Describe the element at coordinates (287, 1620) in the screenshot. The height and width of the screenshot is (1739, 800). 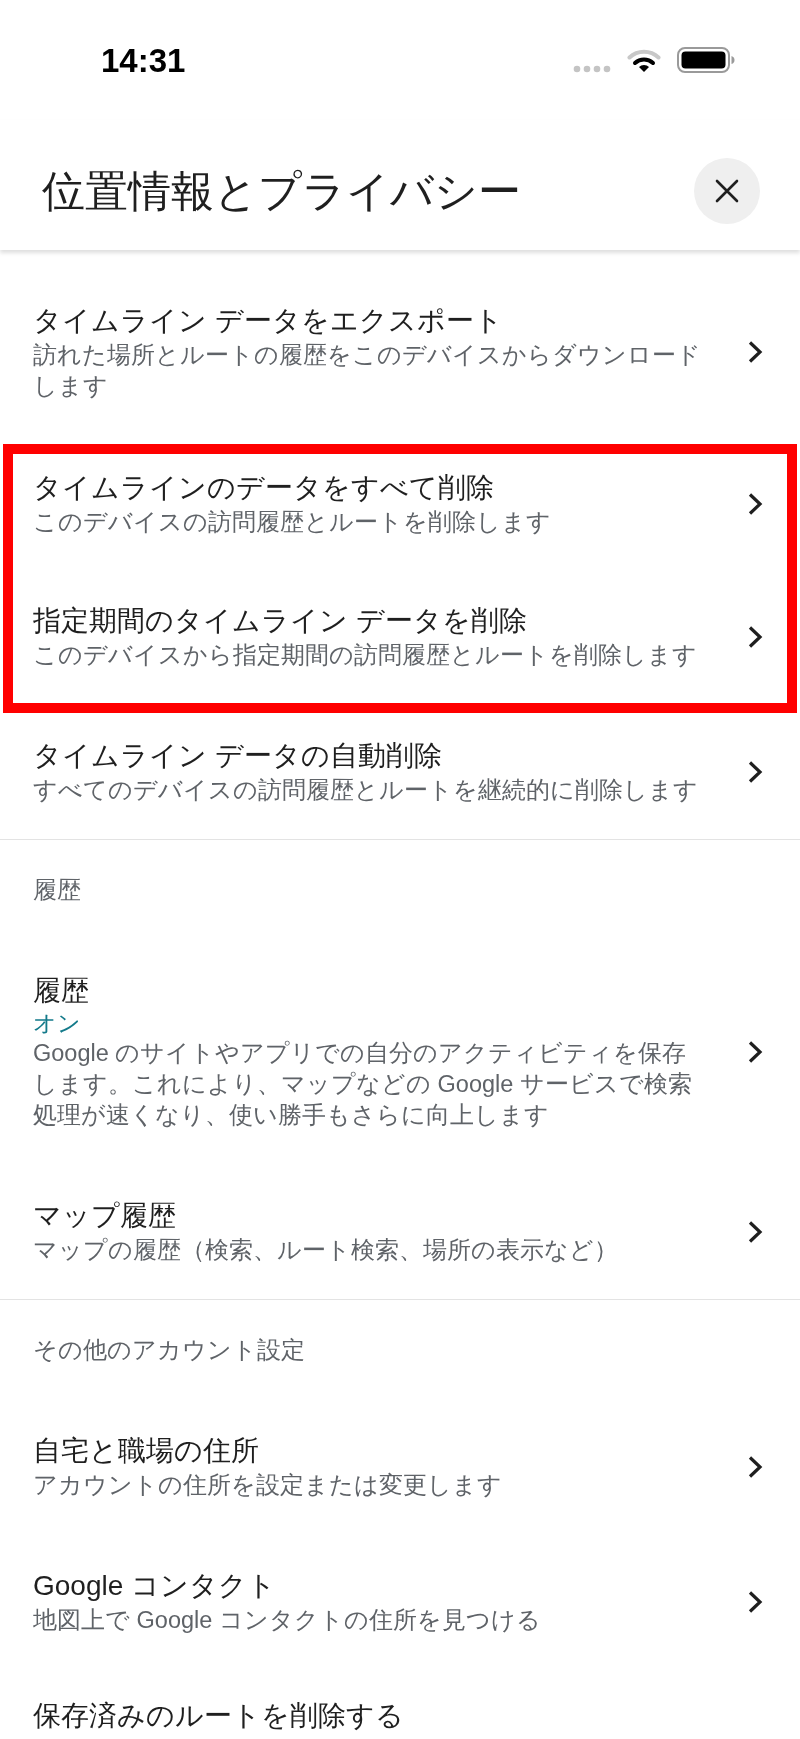
I see `item-description: 地図上で Google コンタクトの住所を見つける` at that location.